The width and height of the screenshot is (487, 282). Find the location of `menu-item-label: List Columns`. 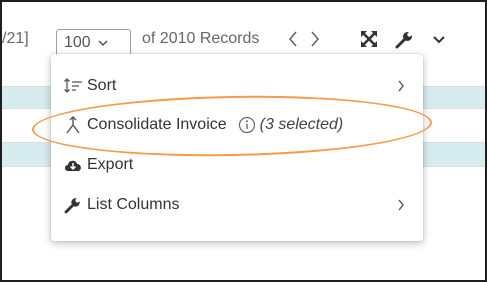

menu-item-label: List Columns is located at coordinates (133, 204).